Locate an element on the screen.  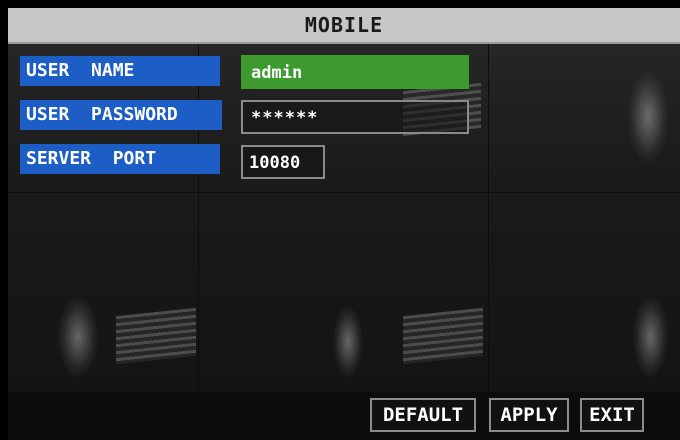
server-port-label: SERVER PORT is located at coordinates (120, 159).